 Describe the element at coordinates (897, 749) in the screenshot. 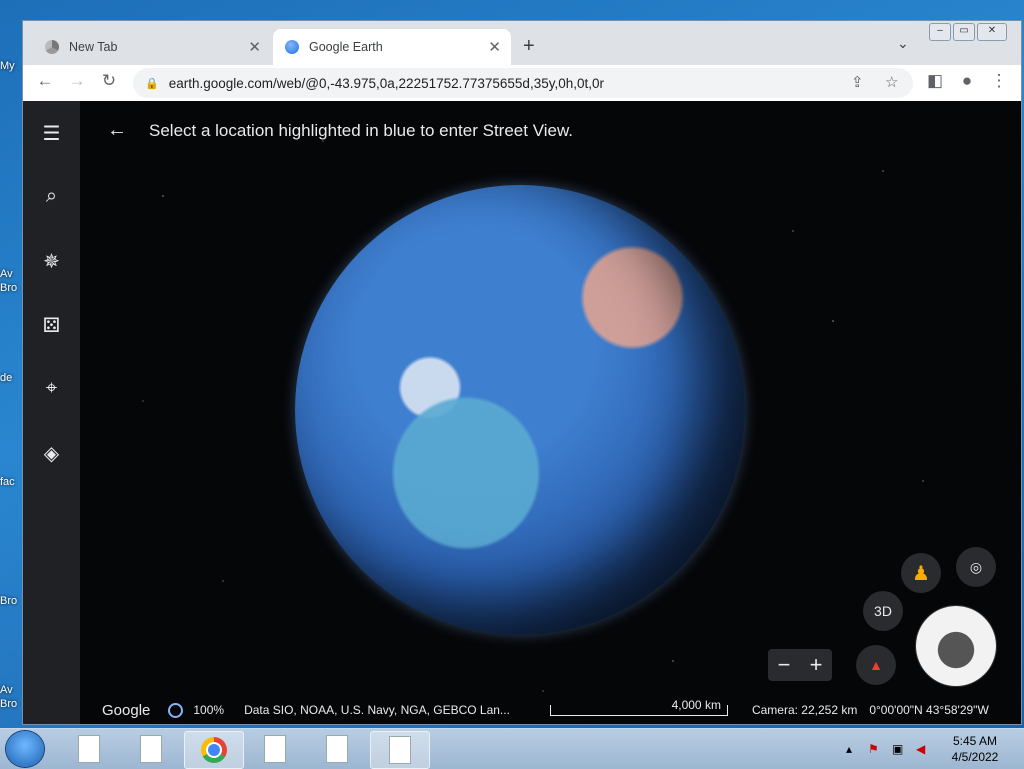

I see `network-icon: ▣` at that location.